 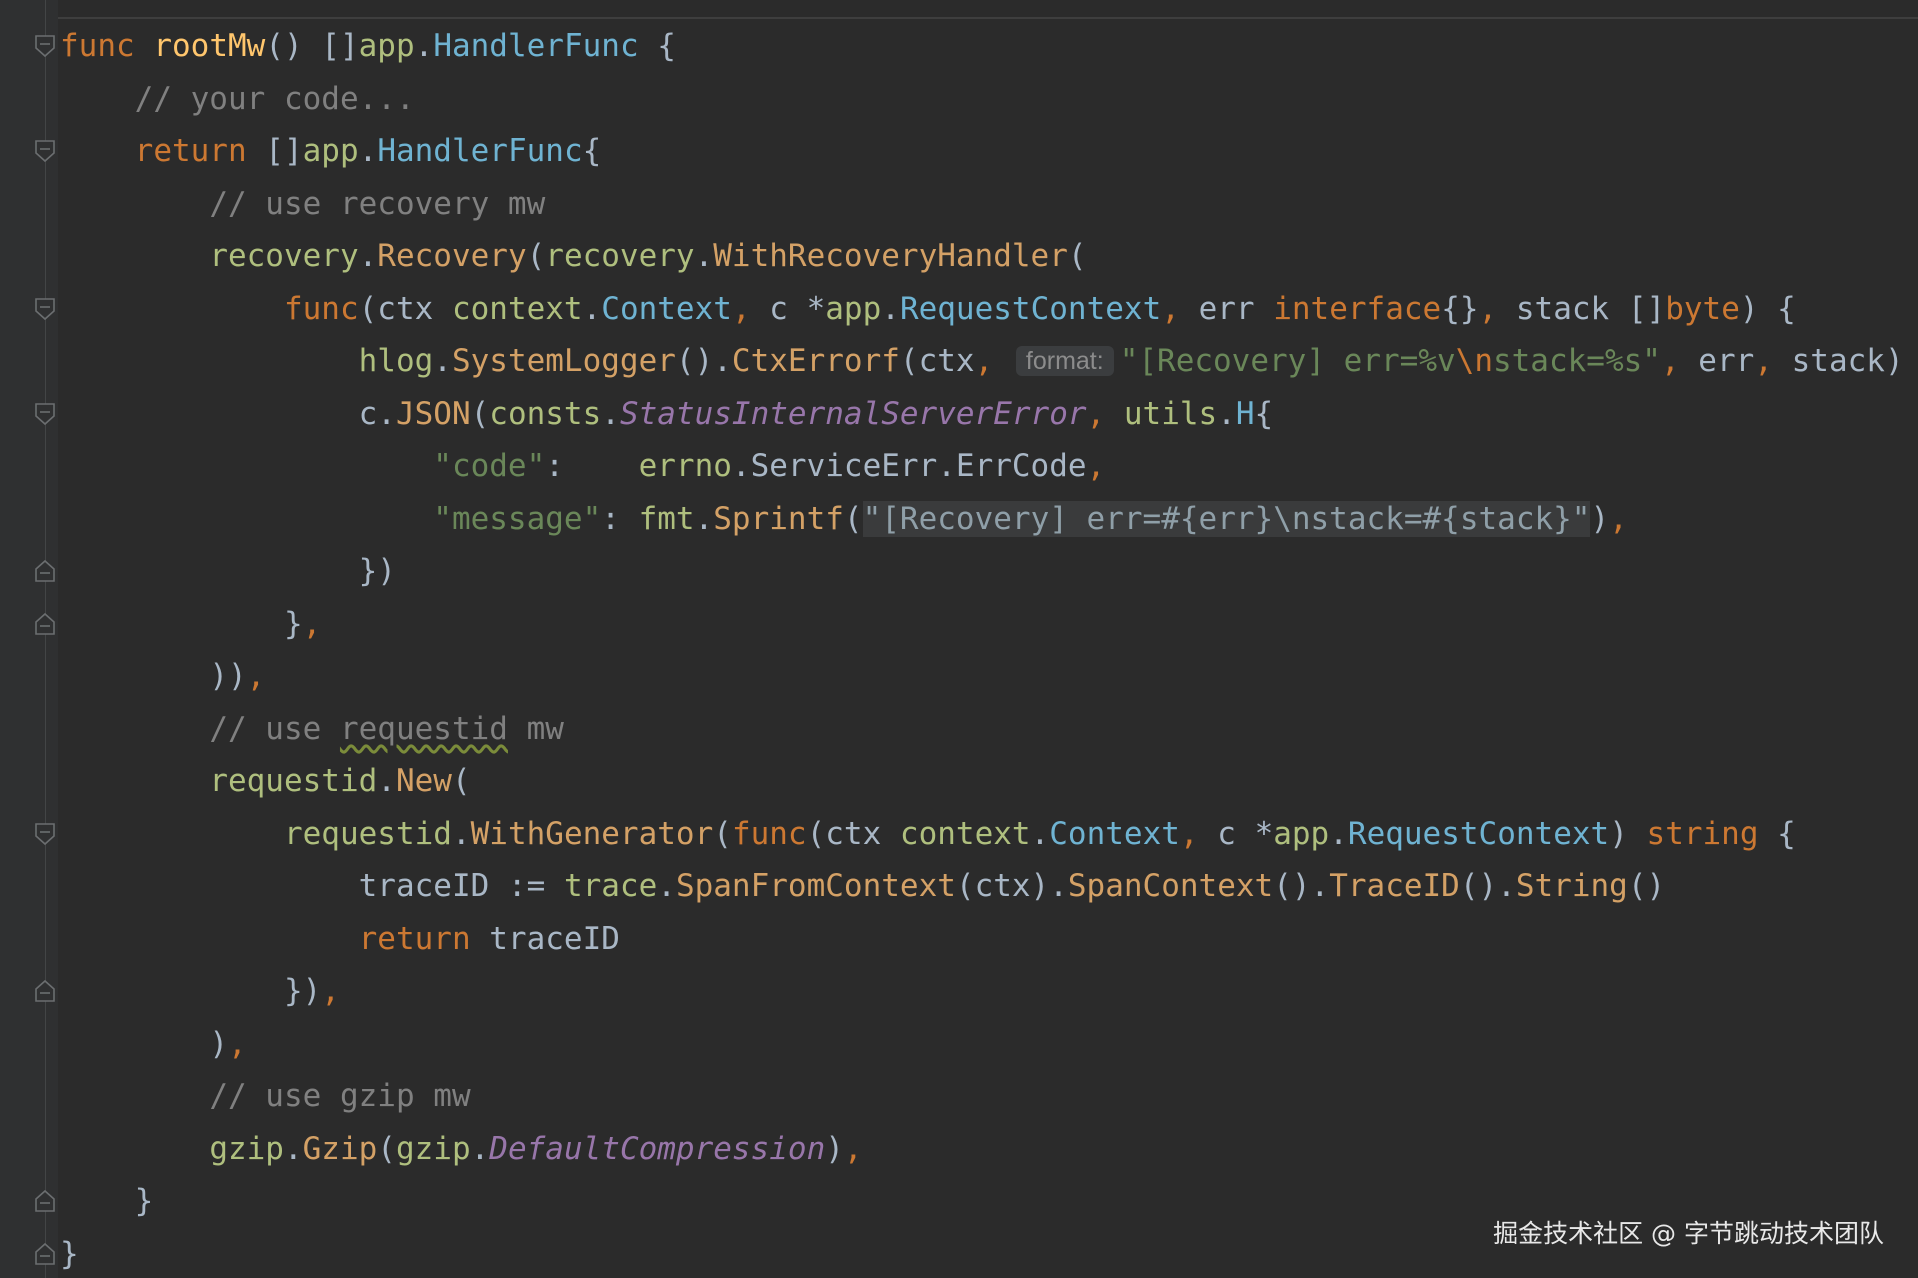 I want to click on code-line: )),, so click(x=989, y=676).